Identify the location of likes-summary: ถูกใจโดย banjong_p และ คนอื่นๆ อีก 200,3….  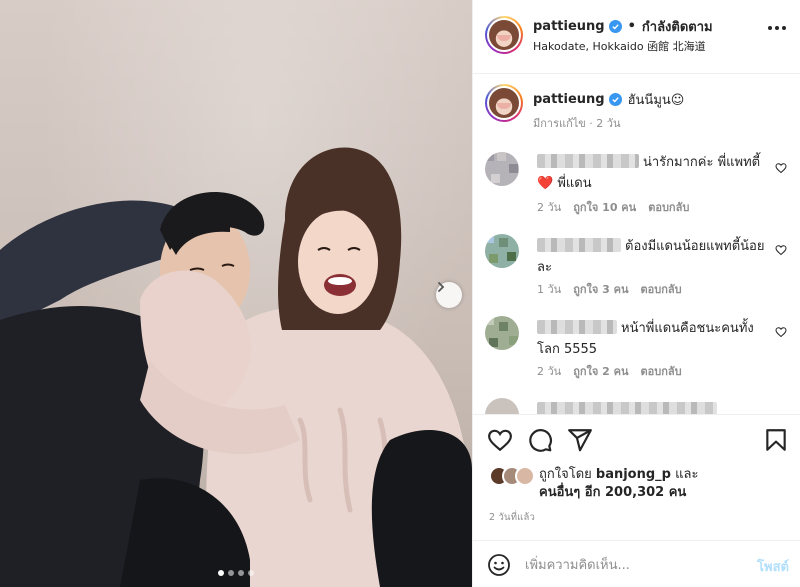
(636, 485).